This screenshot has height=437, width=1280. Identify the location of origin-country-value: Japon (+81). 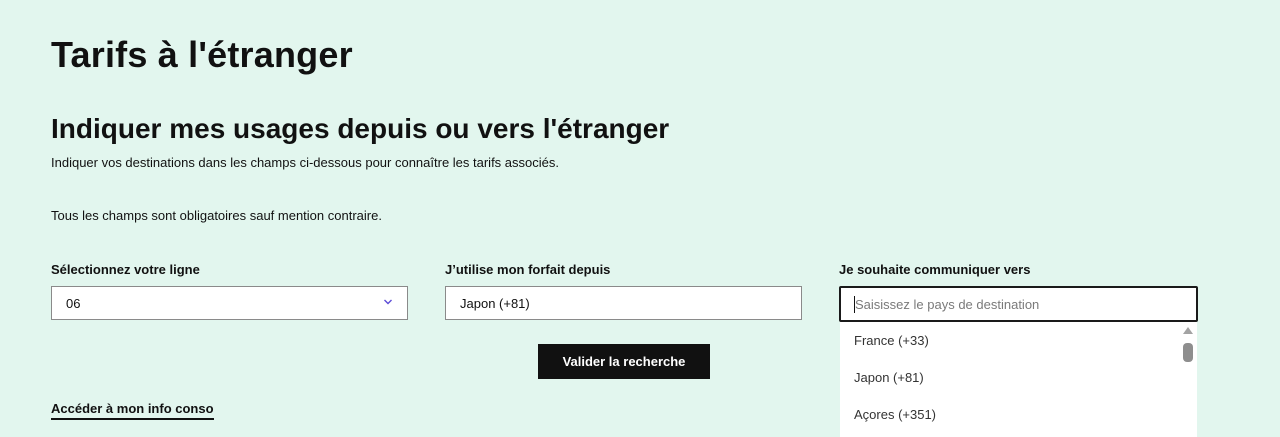
(495, 303).